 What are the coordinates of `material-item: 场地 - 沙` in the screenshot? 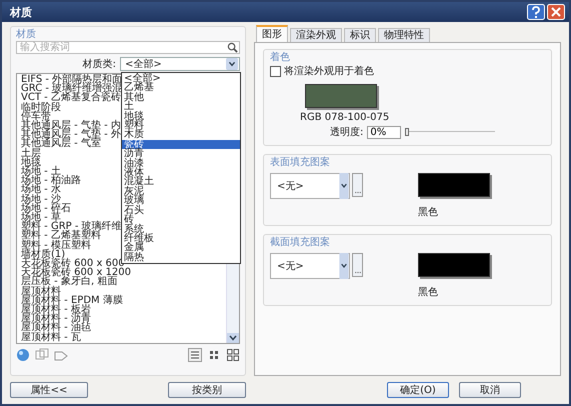 It's located at (41, 199).